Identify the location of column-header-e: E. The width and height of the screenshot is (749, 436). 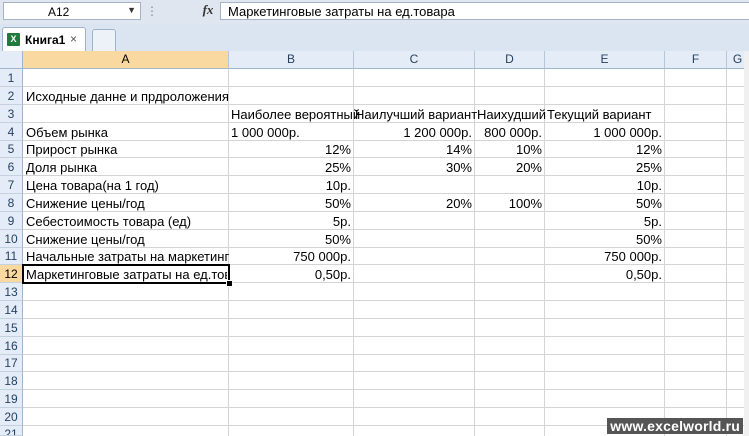
(605, 60).